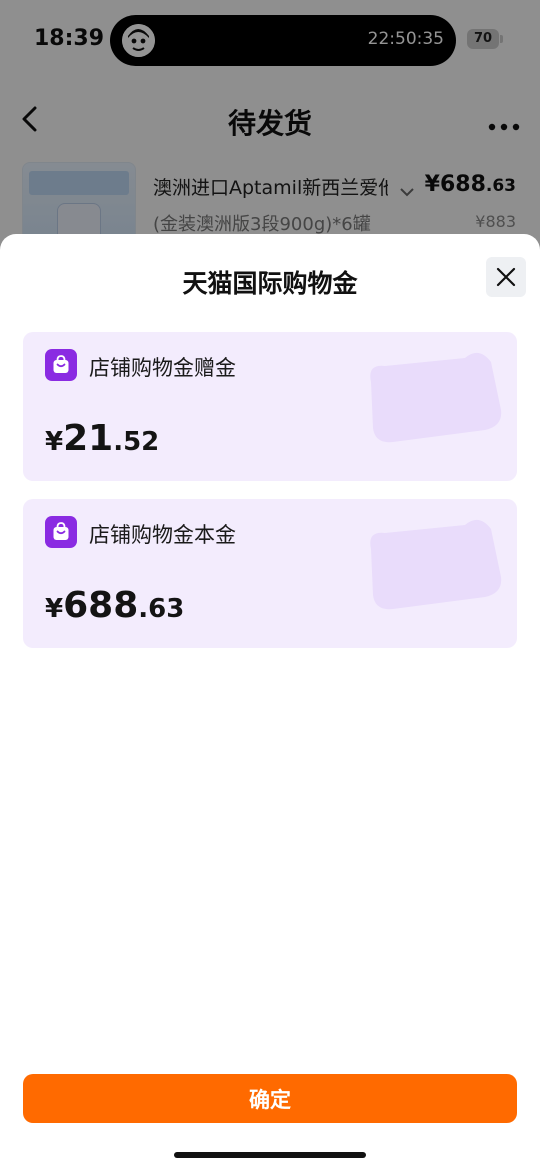 This screenshot has width=540, height=1170. I want to click on amount-decimal: .52, so click(136, 442).